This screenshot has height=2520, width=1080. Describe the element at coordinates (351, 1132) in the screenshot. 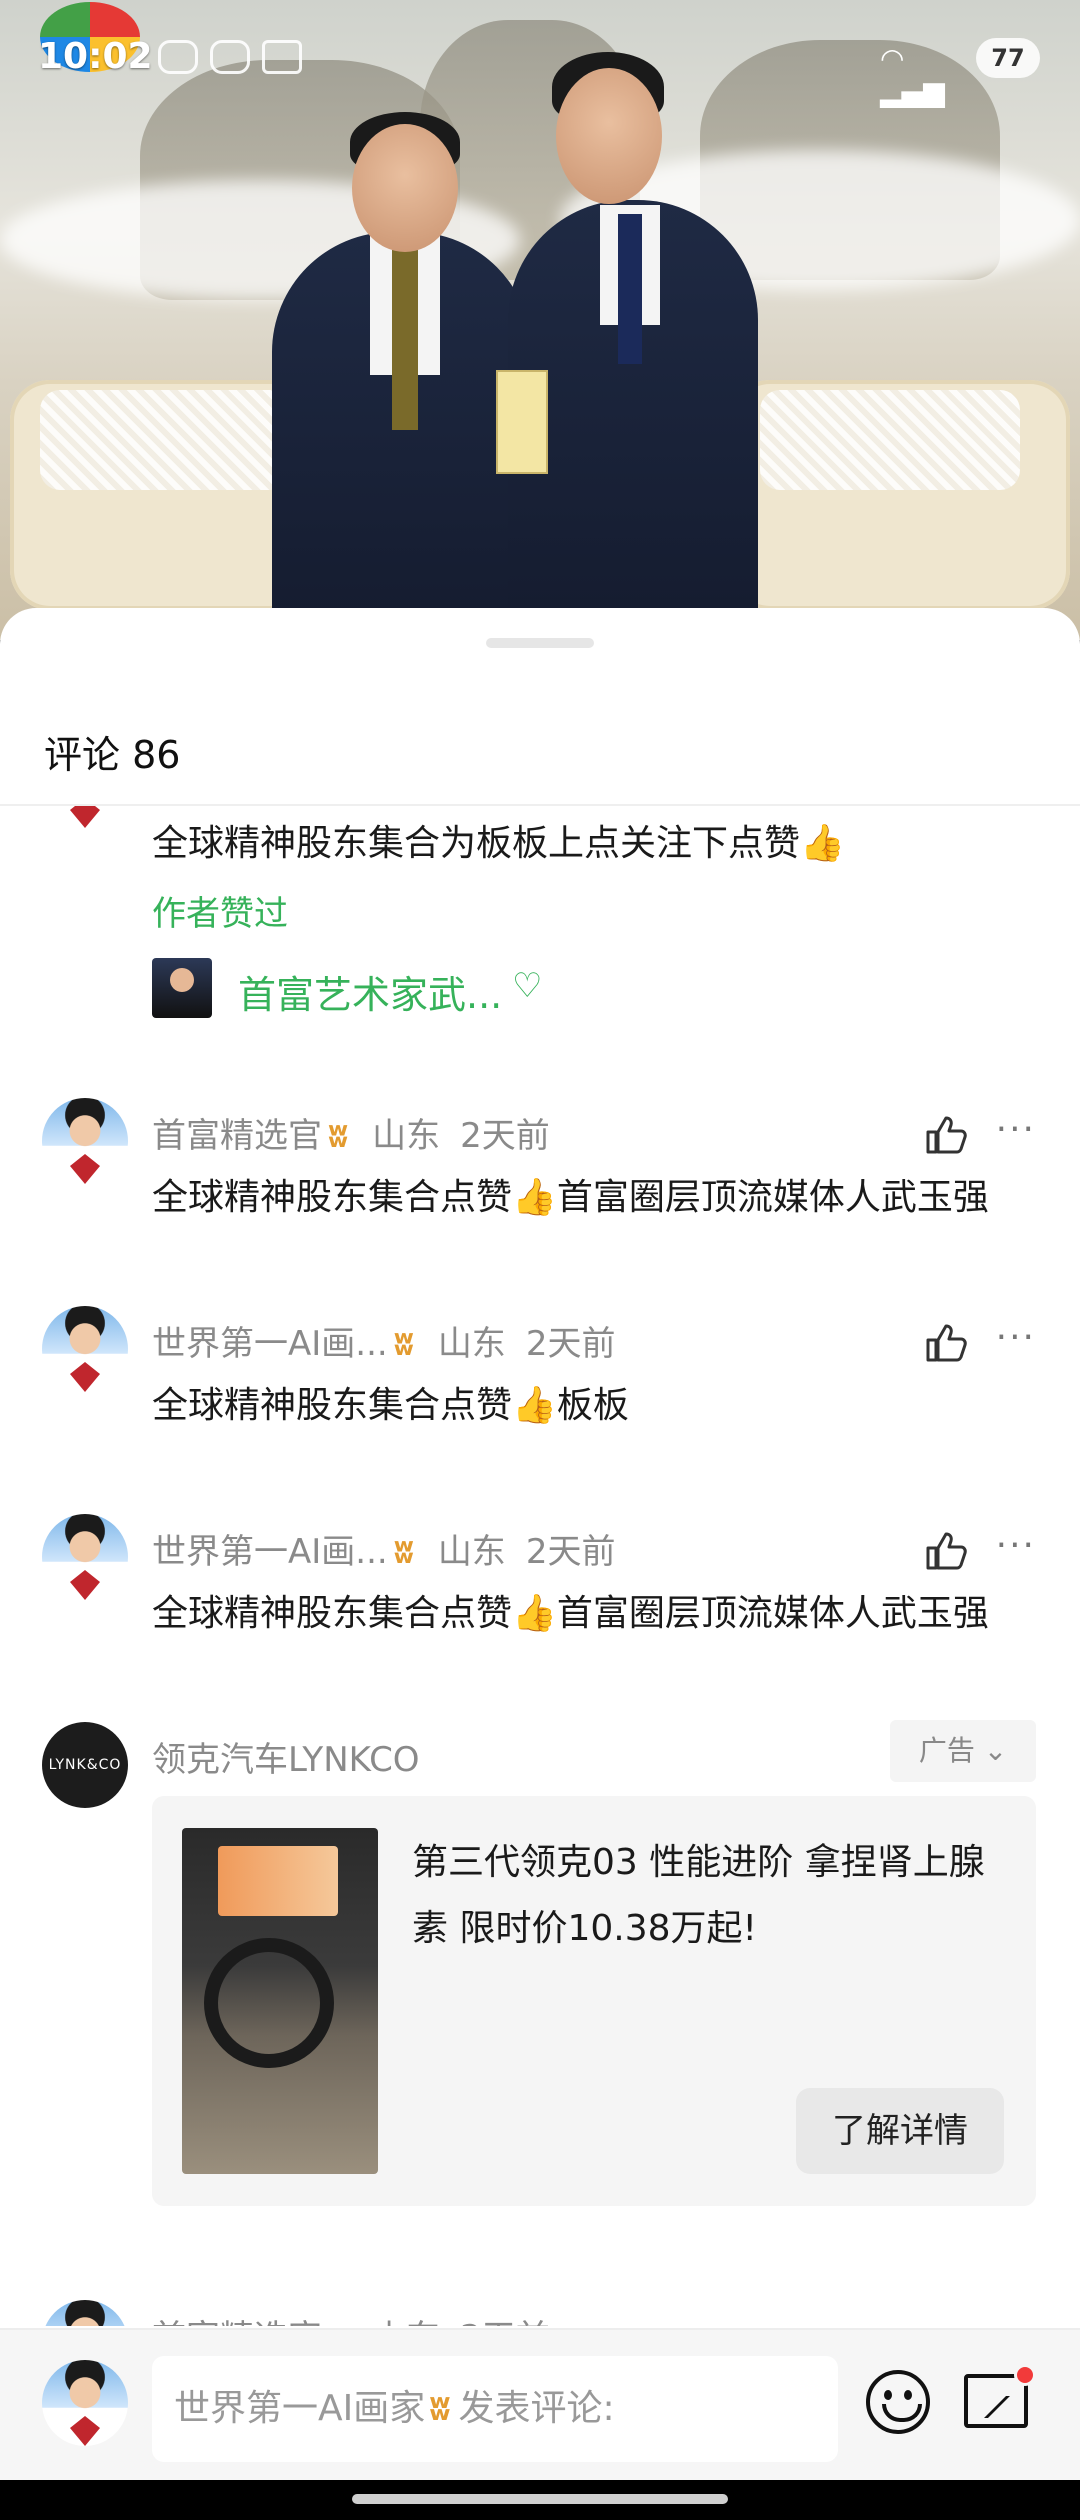

I see `comment-meta: 首富精选官ʬ 山东 2天前` at that location.